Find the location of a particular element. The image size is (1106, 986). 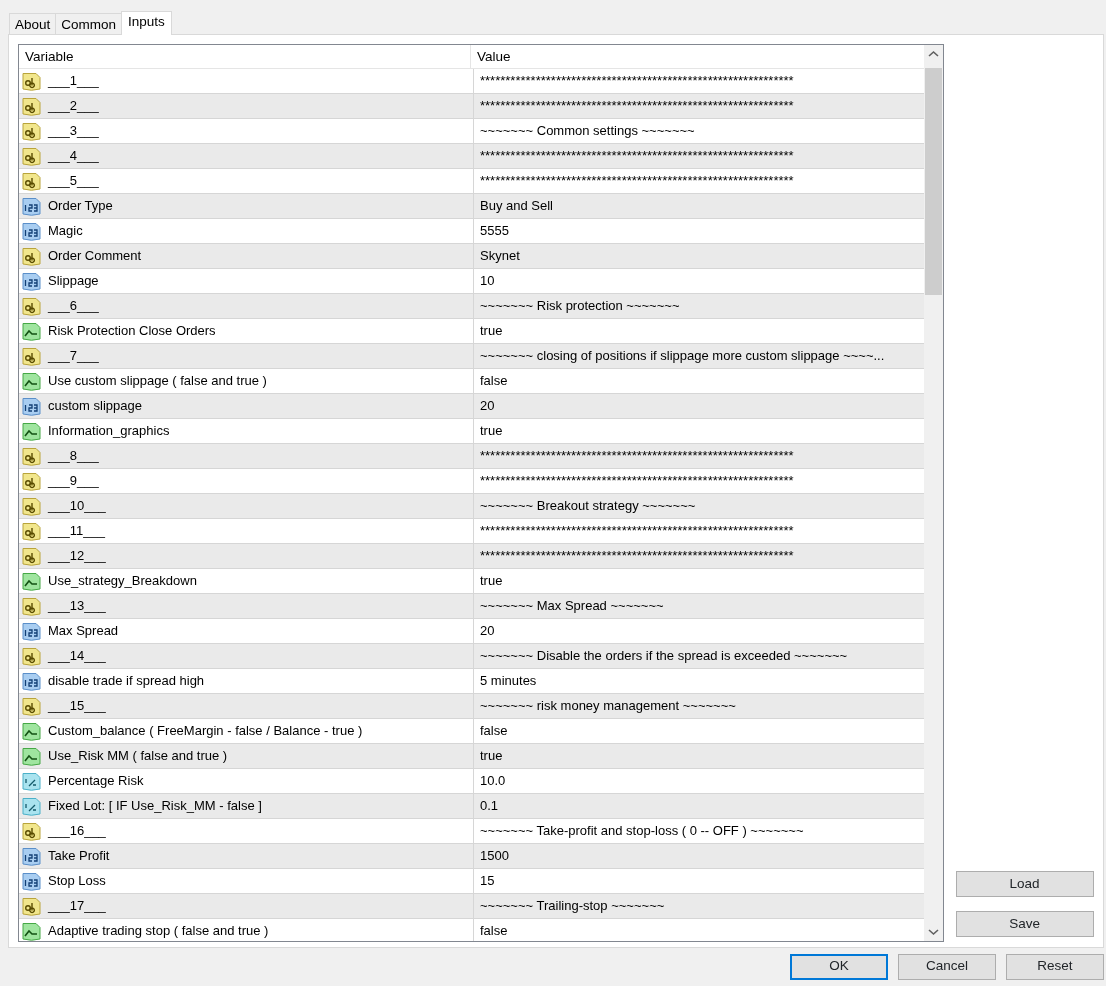

variable-name: ___14___ is located at coordinates (76, 656).